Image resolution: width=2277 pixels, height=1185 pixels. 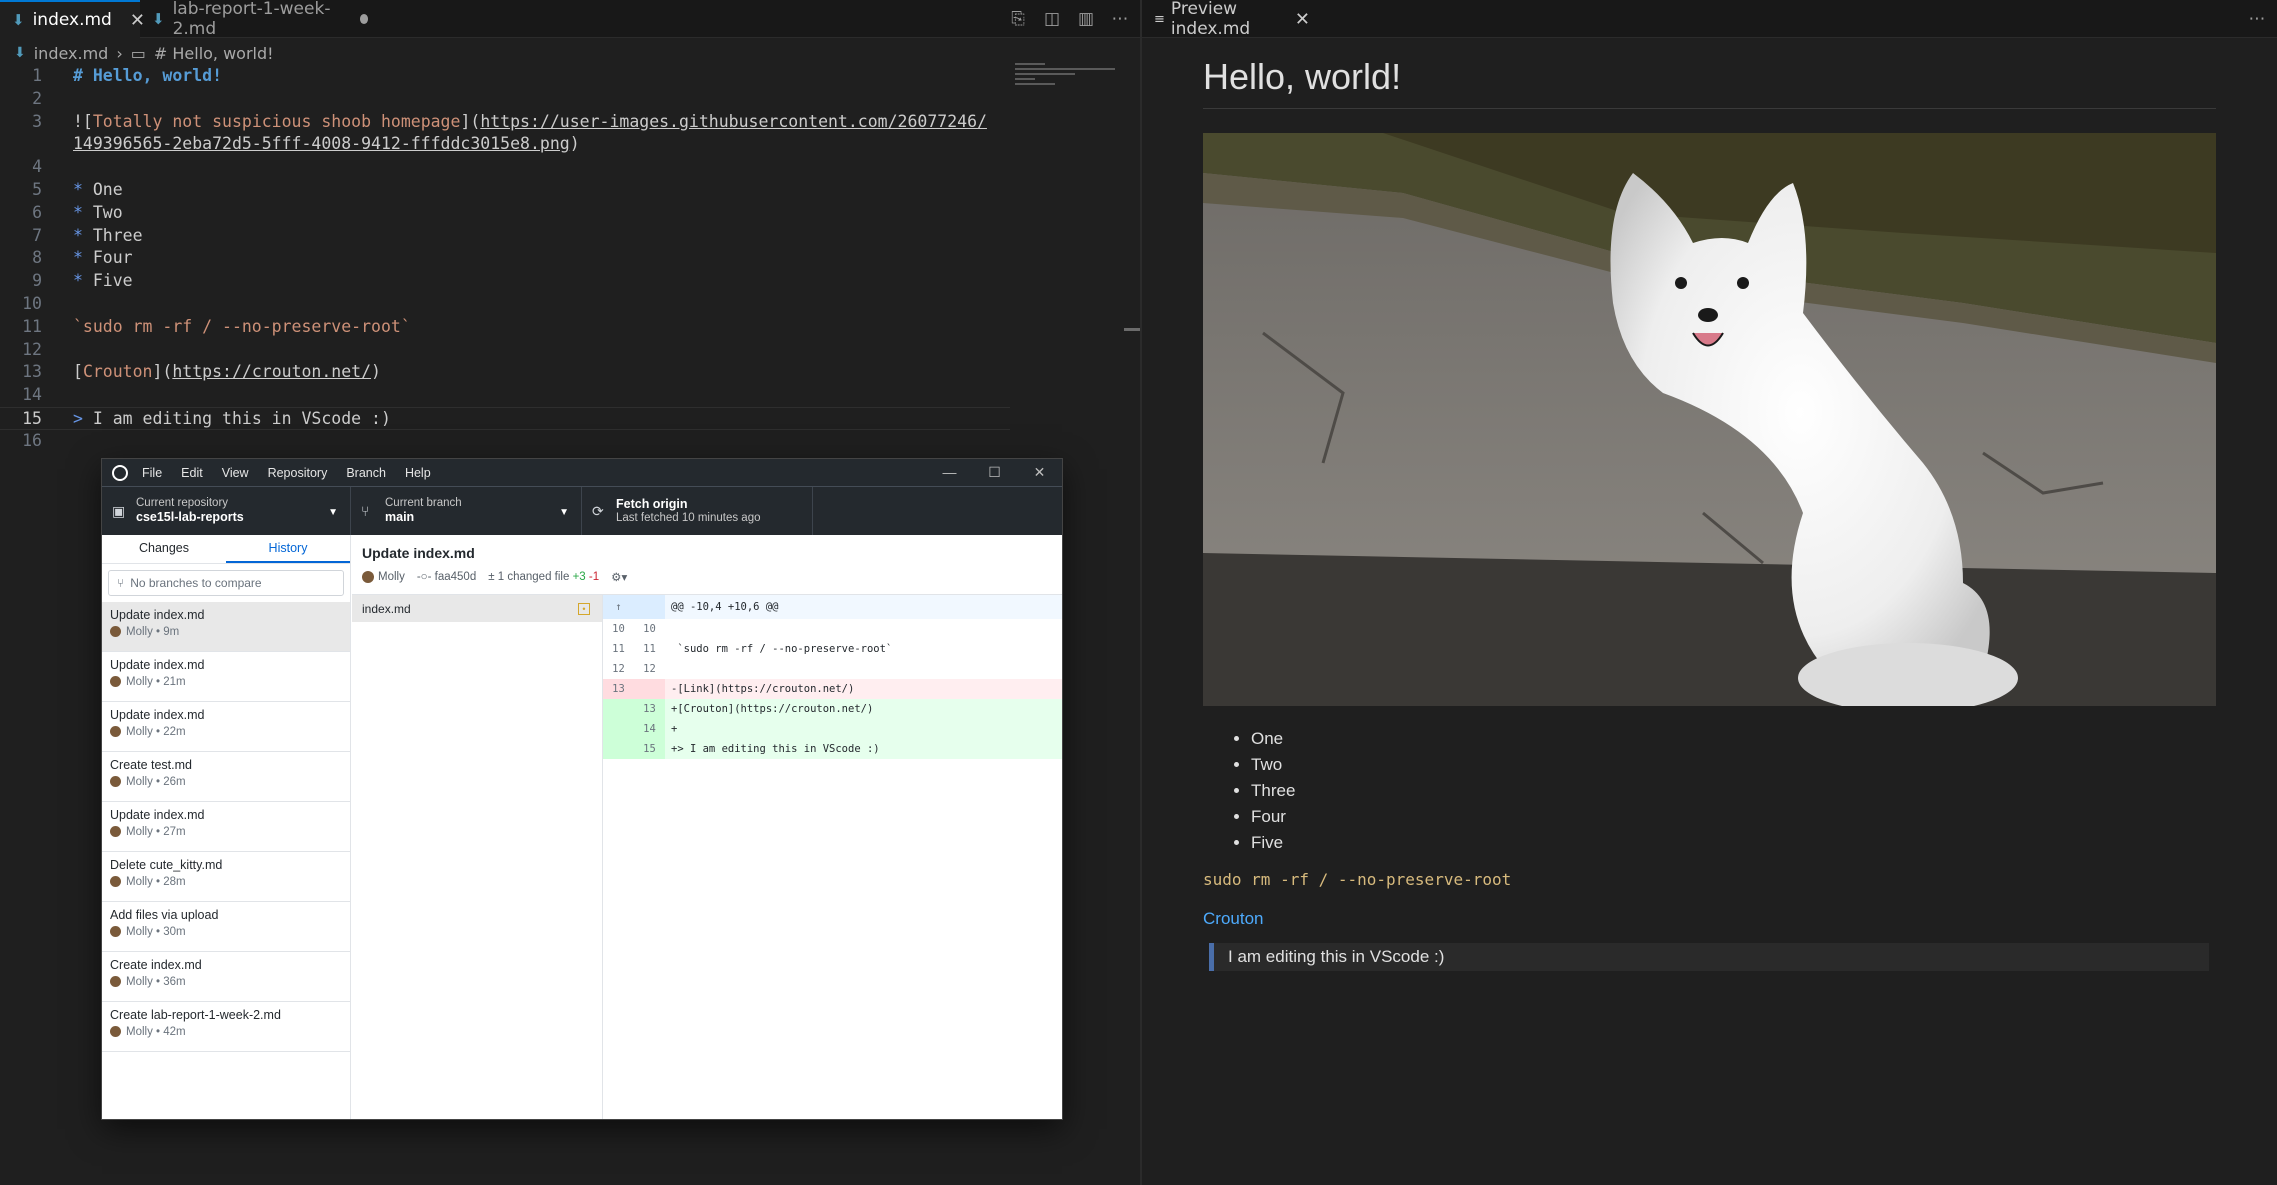 I want to click on md-punct: ), so click(x=574, y=144).